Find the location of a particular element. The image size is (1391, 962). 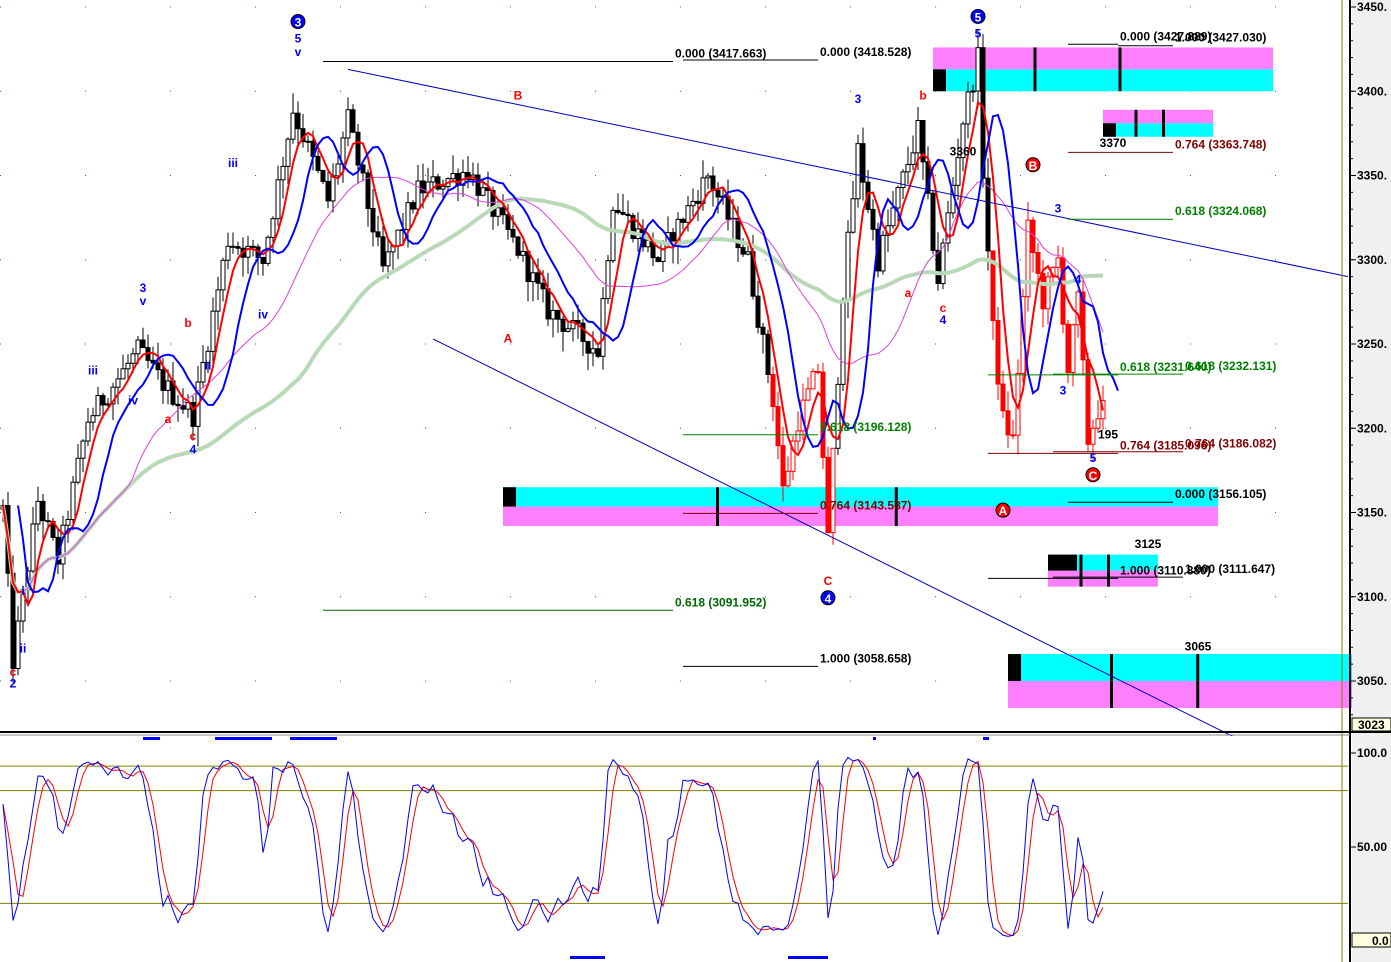

wave-label: 3360 is located at coordinates (963, 151).